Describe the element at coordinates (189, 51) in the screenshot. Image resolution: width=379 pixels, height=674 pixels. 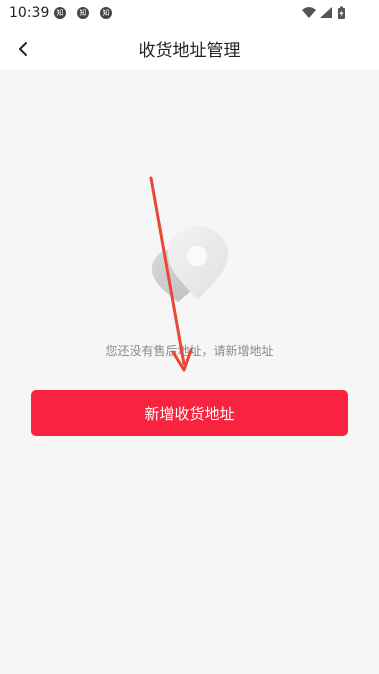
I see `page-title: 收货地址管理` at that location.